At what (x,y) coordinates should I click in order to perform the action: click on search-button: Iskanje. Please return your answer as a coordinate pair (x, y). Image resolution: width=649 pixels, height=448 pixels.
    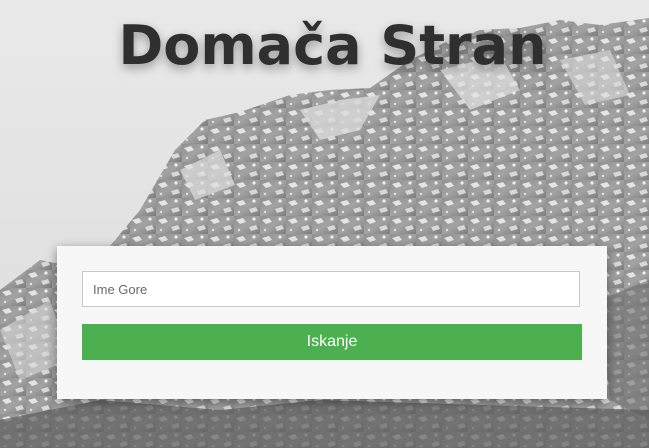
    Looking at the image, I should click on (332, 342).